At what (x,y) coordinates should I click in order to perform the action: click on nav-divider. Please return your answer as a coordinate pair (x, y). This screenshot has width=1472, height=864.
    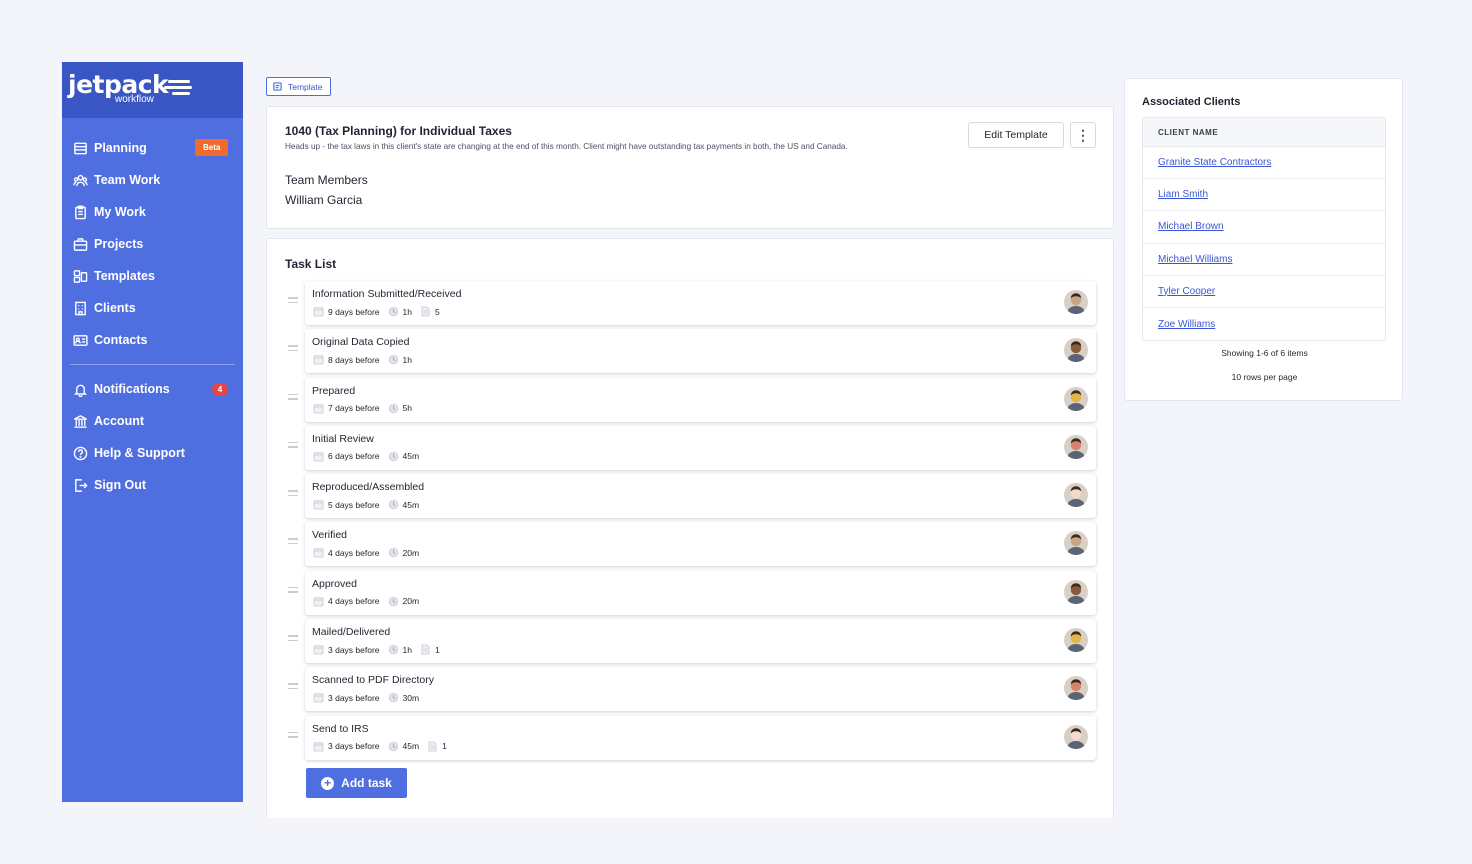
    Looking at the image, I should click on (152, 364).